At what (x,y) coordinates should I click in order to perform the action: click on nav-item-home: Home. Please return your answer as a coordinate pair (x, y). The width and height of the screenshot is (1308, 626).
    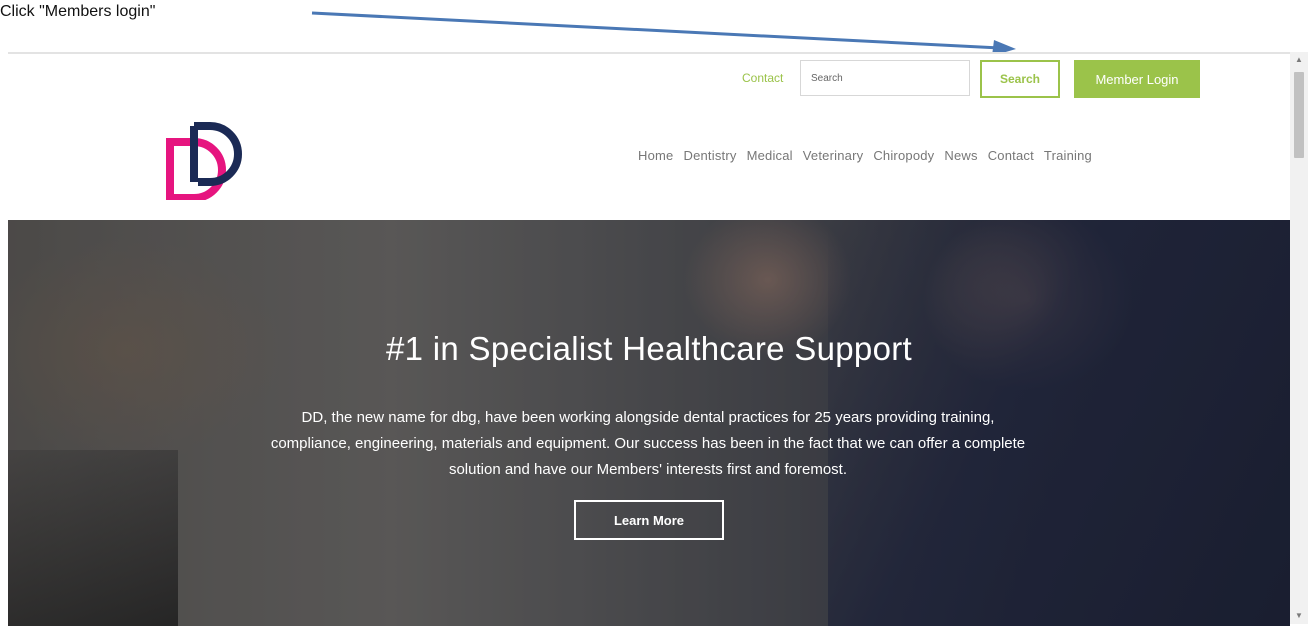
    Looking at the image, I should click on (655, 155).